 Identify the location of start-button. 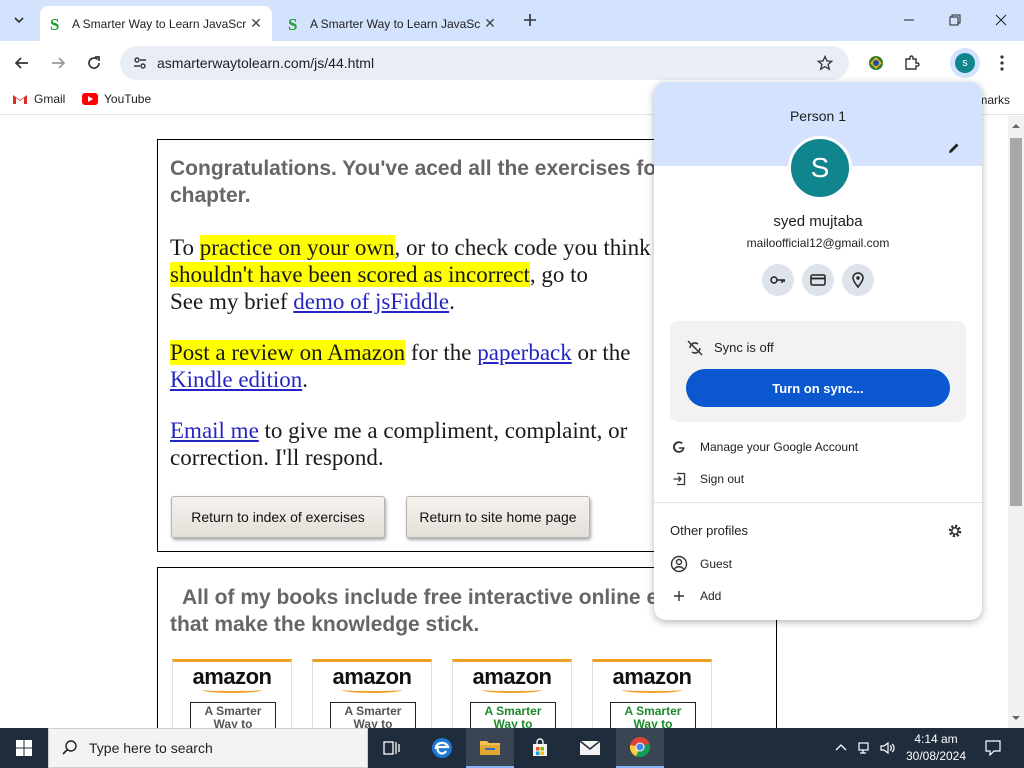
(24, 748).